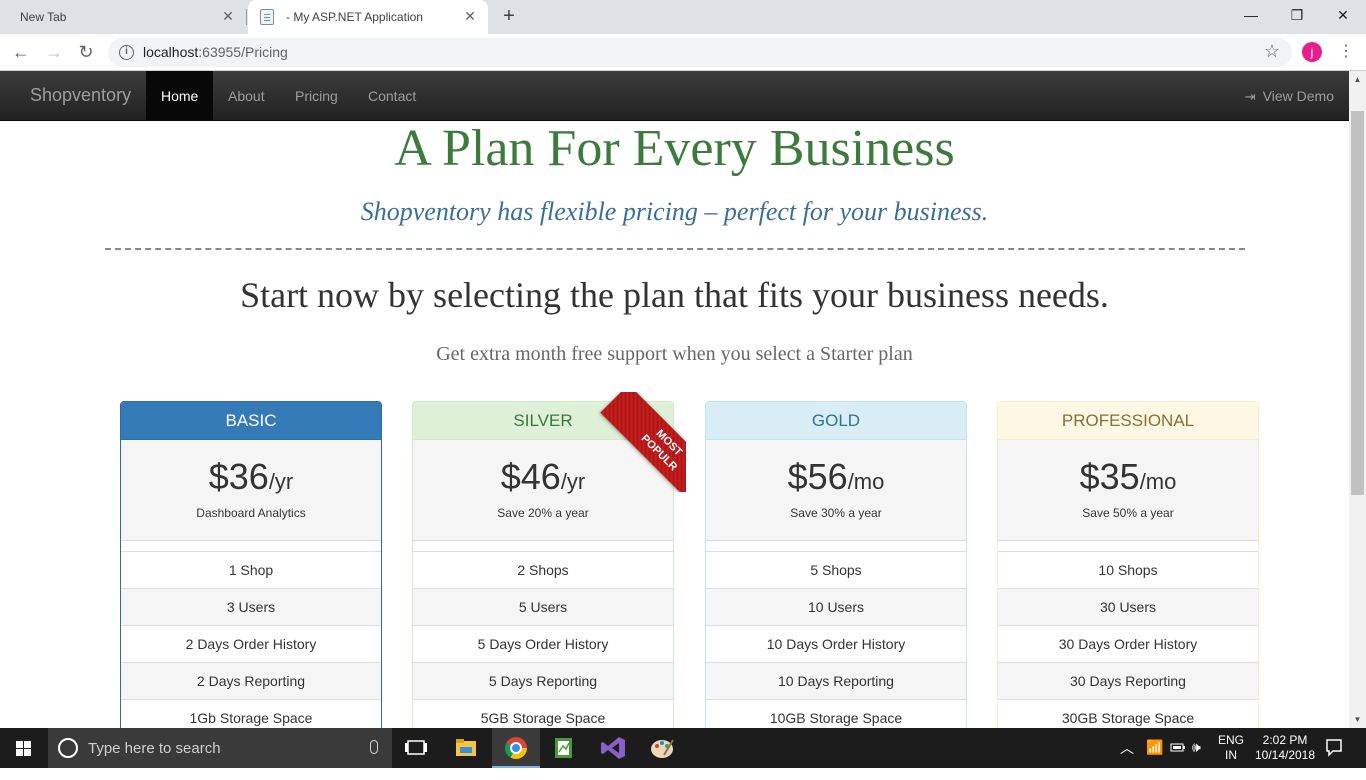 The image size is (1366, 780). Describe the element at coordinates (1196, 759) in the screenshot. I see `volume-icon: 🕪` at that location.